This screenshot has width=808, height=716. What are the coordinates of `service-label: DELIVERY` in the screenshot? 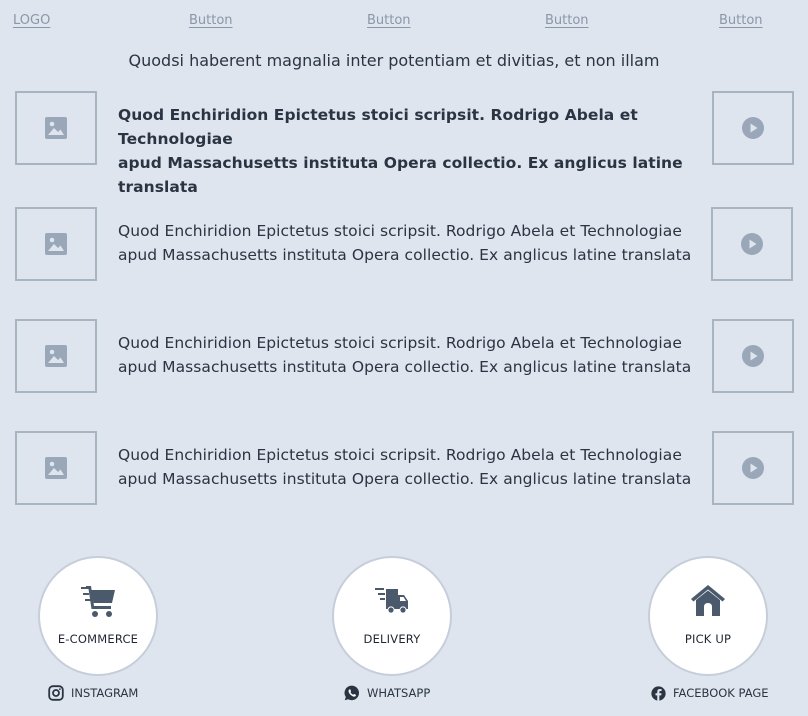 It's located at (392, 639).